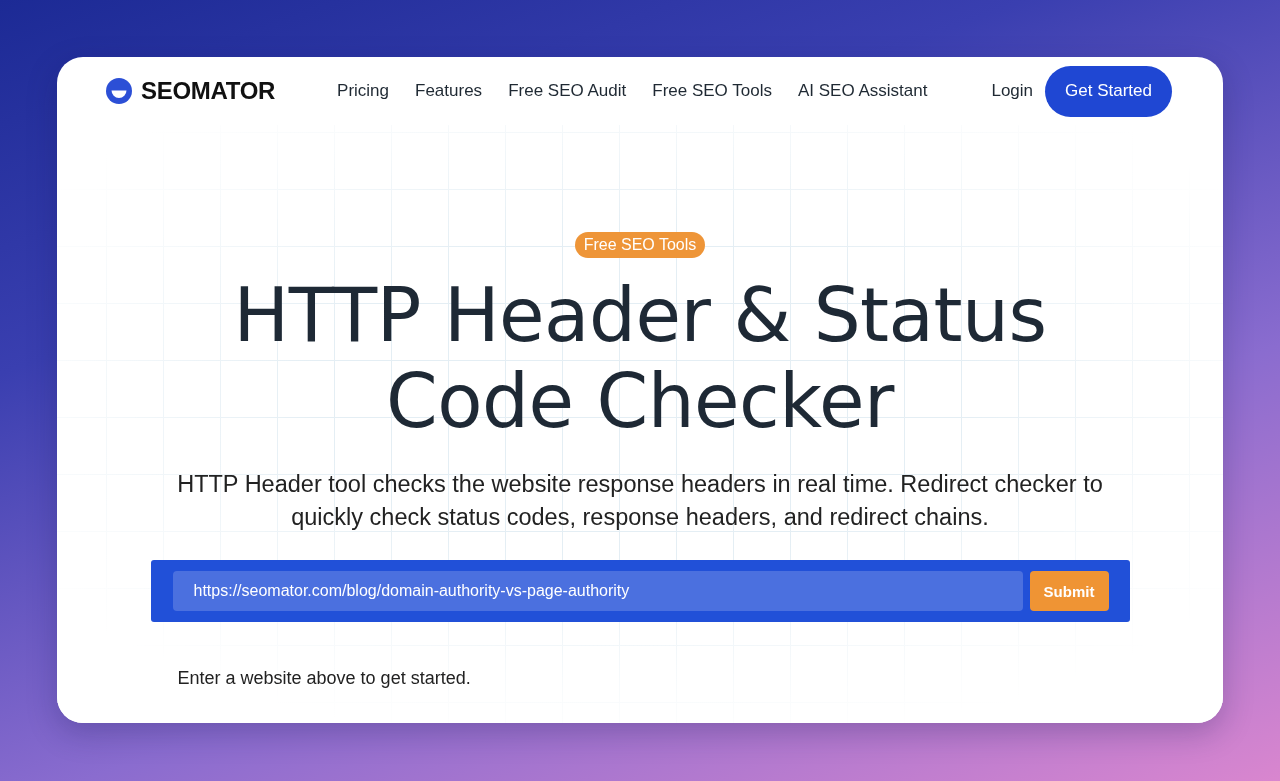  I want to click on url-input: https://seomator.com/blog/domain-authority-vs-page-authority, so click(597, 591).